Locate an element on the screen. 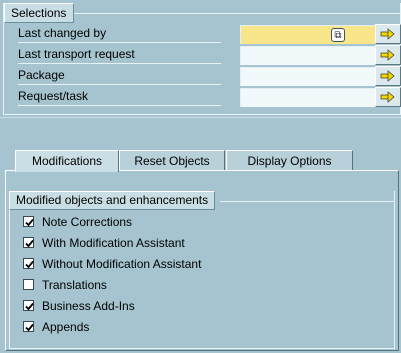 The image size is (401, 353). translations-label: Translations is located at coordinates (74, 285).